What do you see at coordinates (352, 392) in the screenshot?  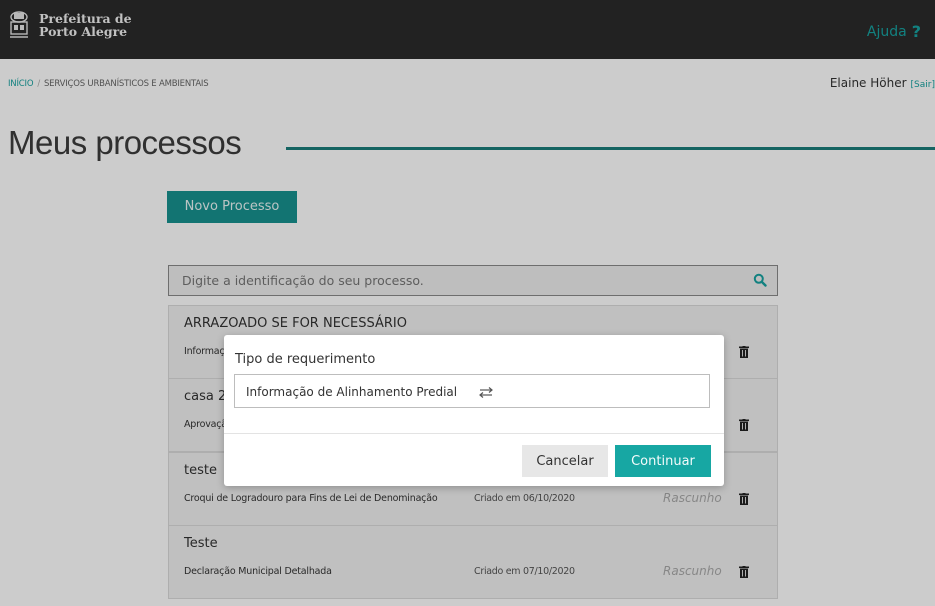 I see `request-type-value: Informação de Alinhamento Predial` at bounding box center [352, 392].